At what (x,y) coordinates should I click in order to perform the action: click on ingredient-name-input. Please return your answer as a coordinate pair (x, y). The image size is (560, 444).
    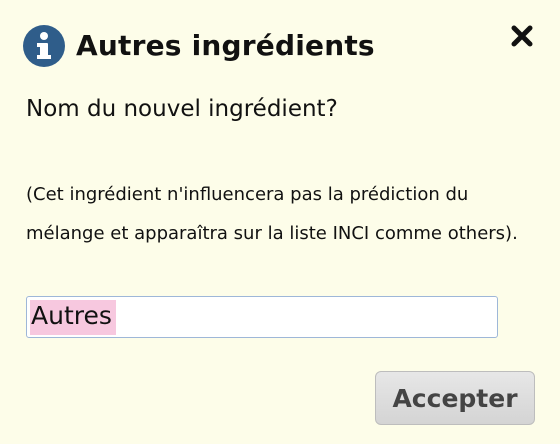
    Looking at the image, I should click on (262, 317).